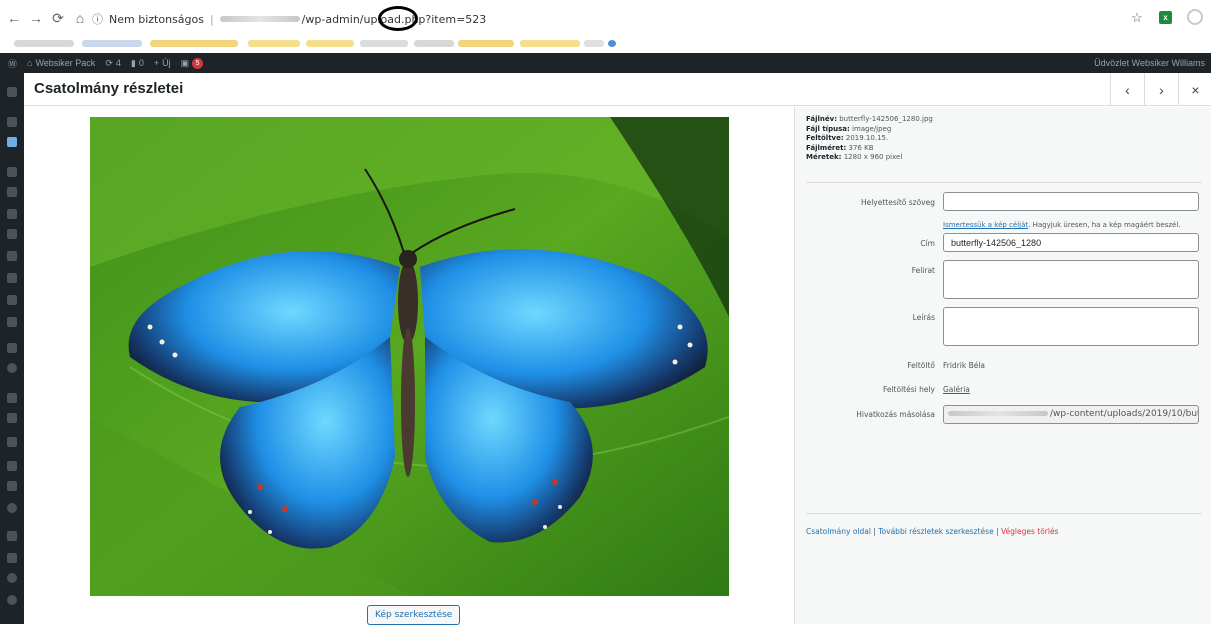 Image resolution: width=1211 pixels, height=625 pixels. Describe the element at coordinates (12, 398) in the screenshot. I see `wrench-icon` at that location.